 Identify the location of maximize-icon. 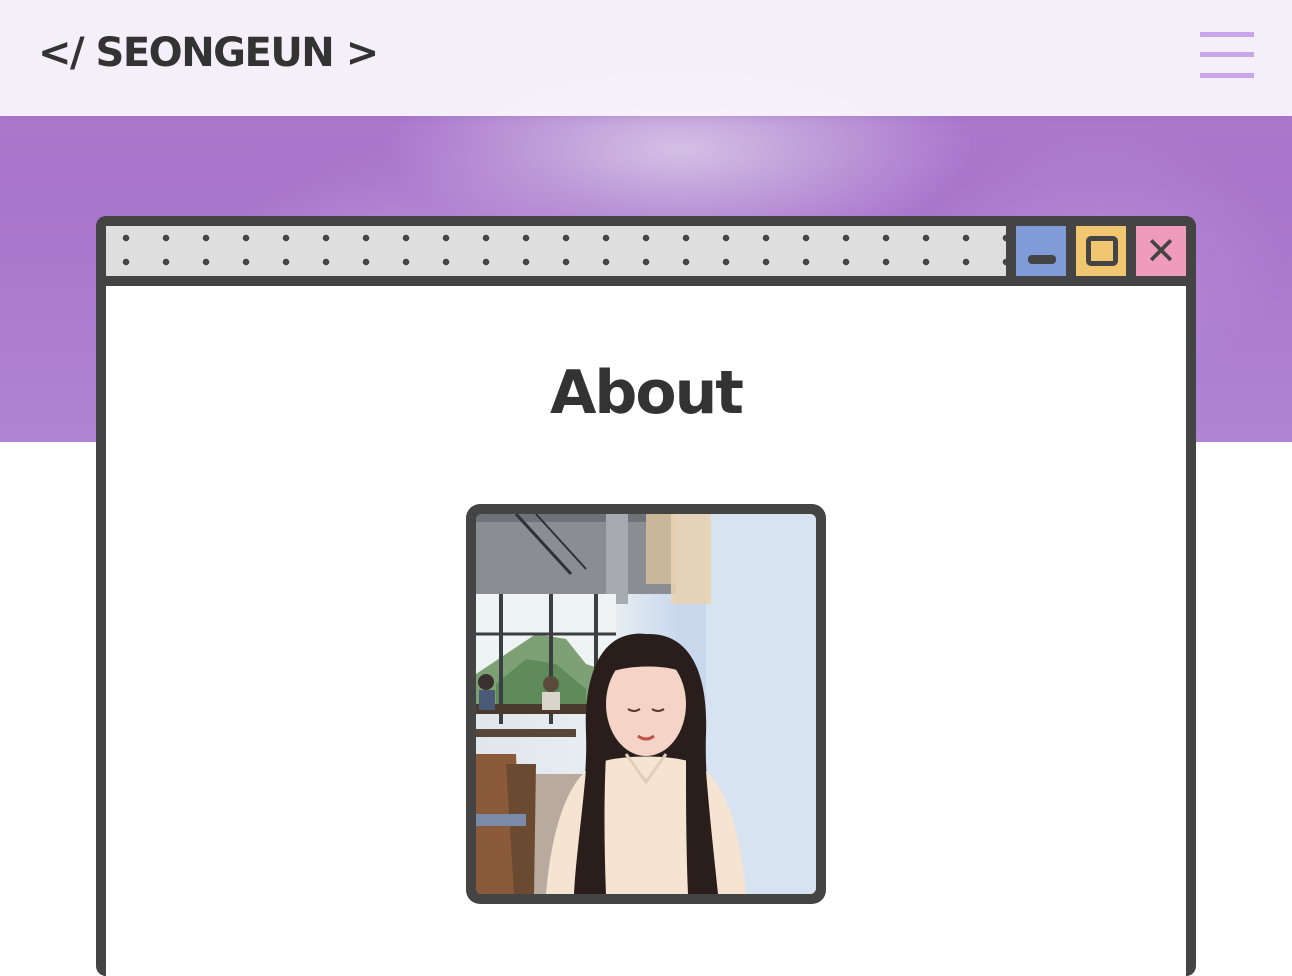
(1102, 251).